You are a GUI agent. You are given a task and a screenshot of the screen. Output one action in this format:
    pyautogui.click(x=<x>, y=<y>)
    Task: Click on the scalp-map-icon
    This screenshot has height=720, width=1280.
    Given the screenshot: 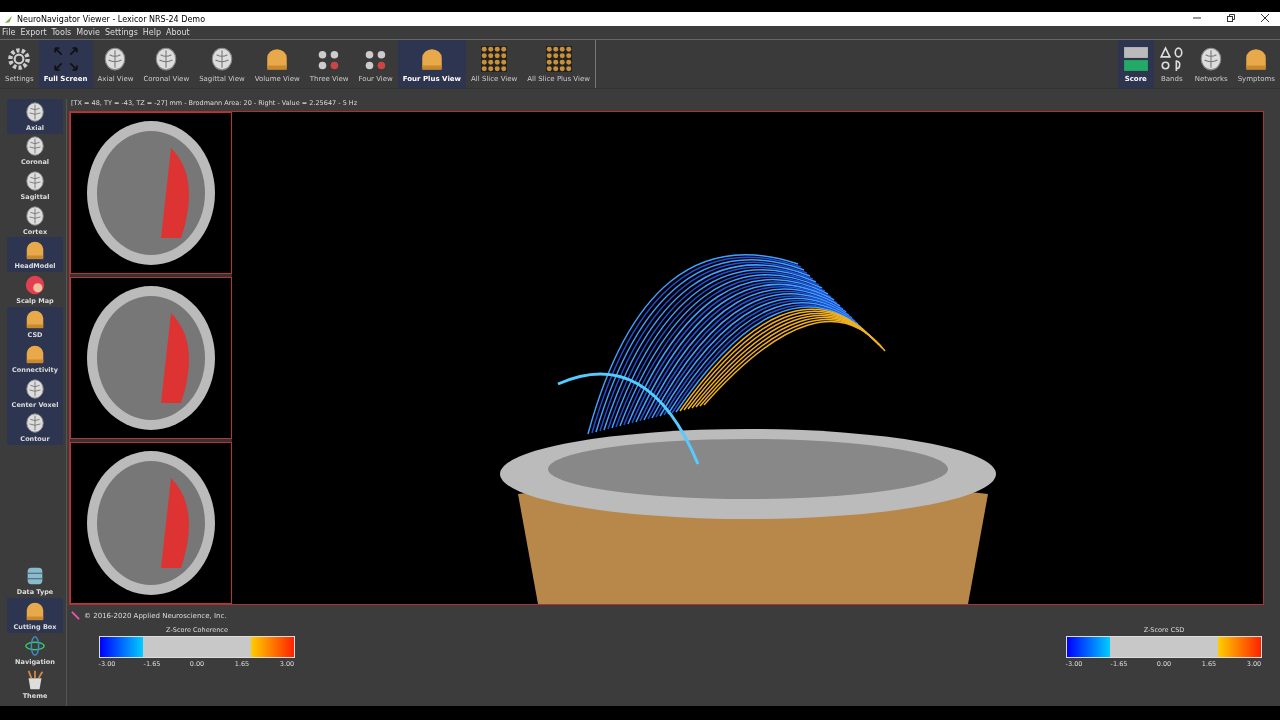 What is the action you would take?
    pyautogui.click(x=35, y=284)
    